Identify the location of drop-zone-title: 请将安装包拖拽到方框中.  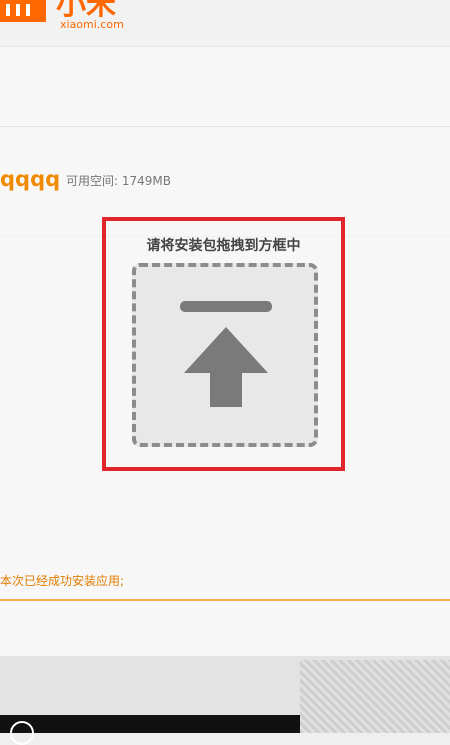
(223, 246).